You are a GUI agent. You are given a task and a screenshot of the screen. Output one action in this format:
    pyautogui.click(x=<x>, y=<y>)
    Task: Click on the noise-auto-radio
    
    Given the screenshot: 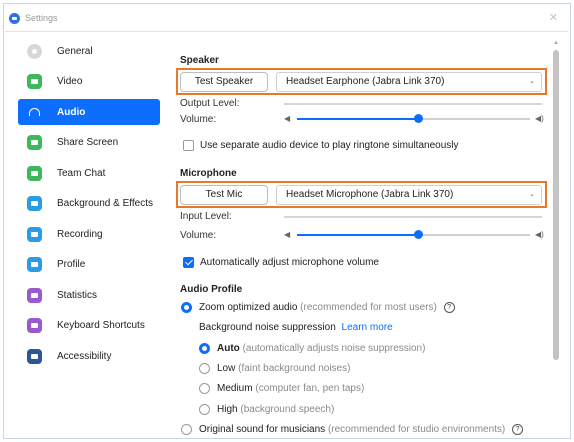 What is the action you would take?
    pyautogui.click(x=204, y=348)
    